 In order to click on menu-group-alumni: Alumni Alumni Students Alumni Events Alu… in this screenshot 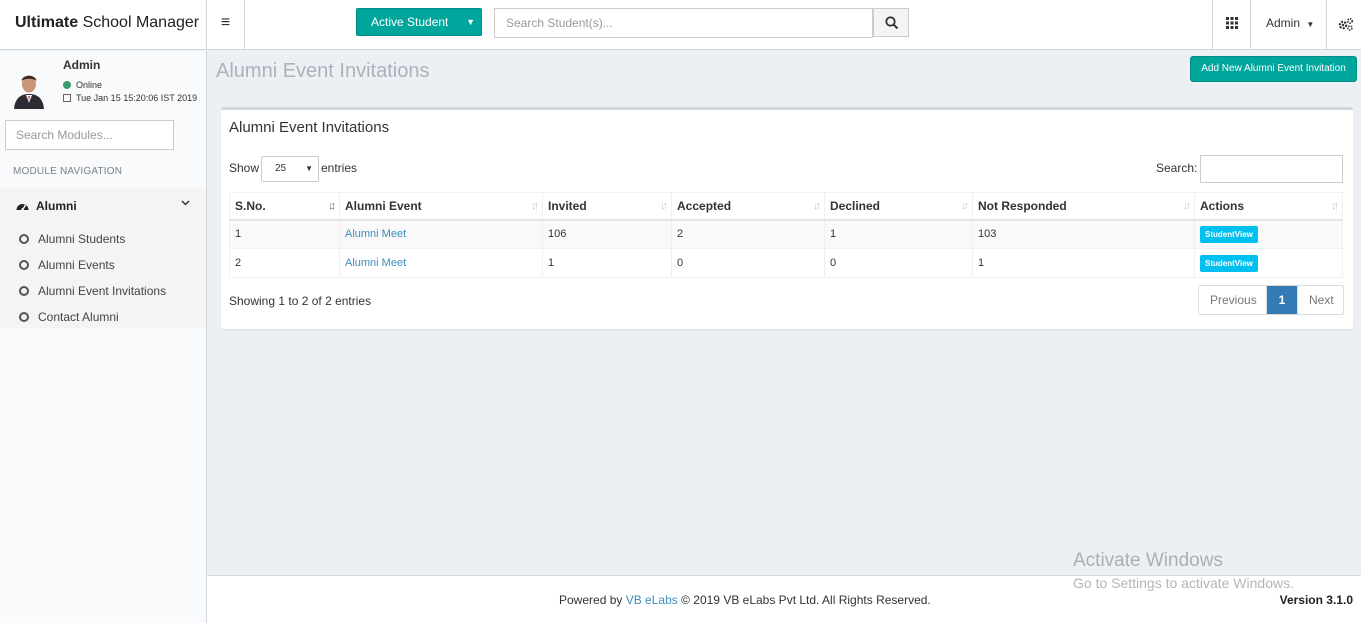, I will do `click(103, 258)`.